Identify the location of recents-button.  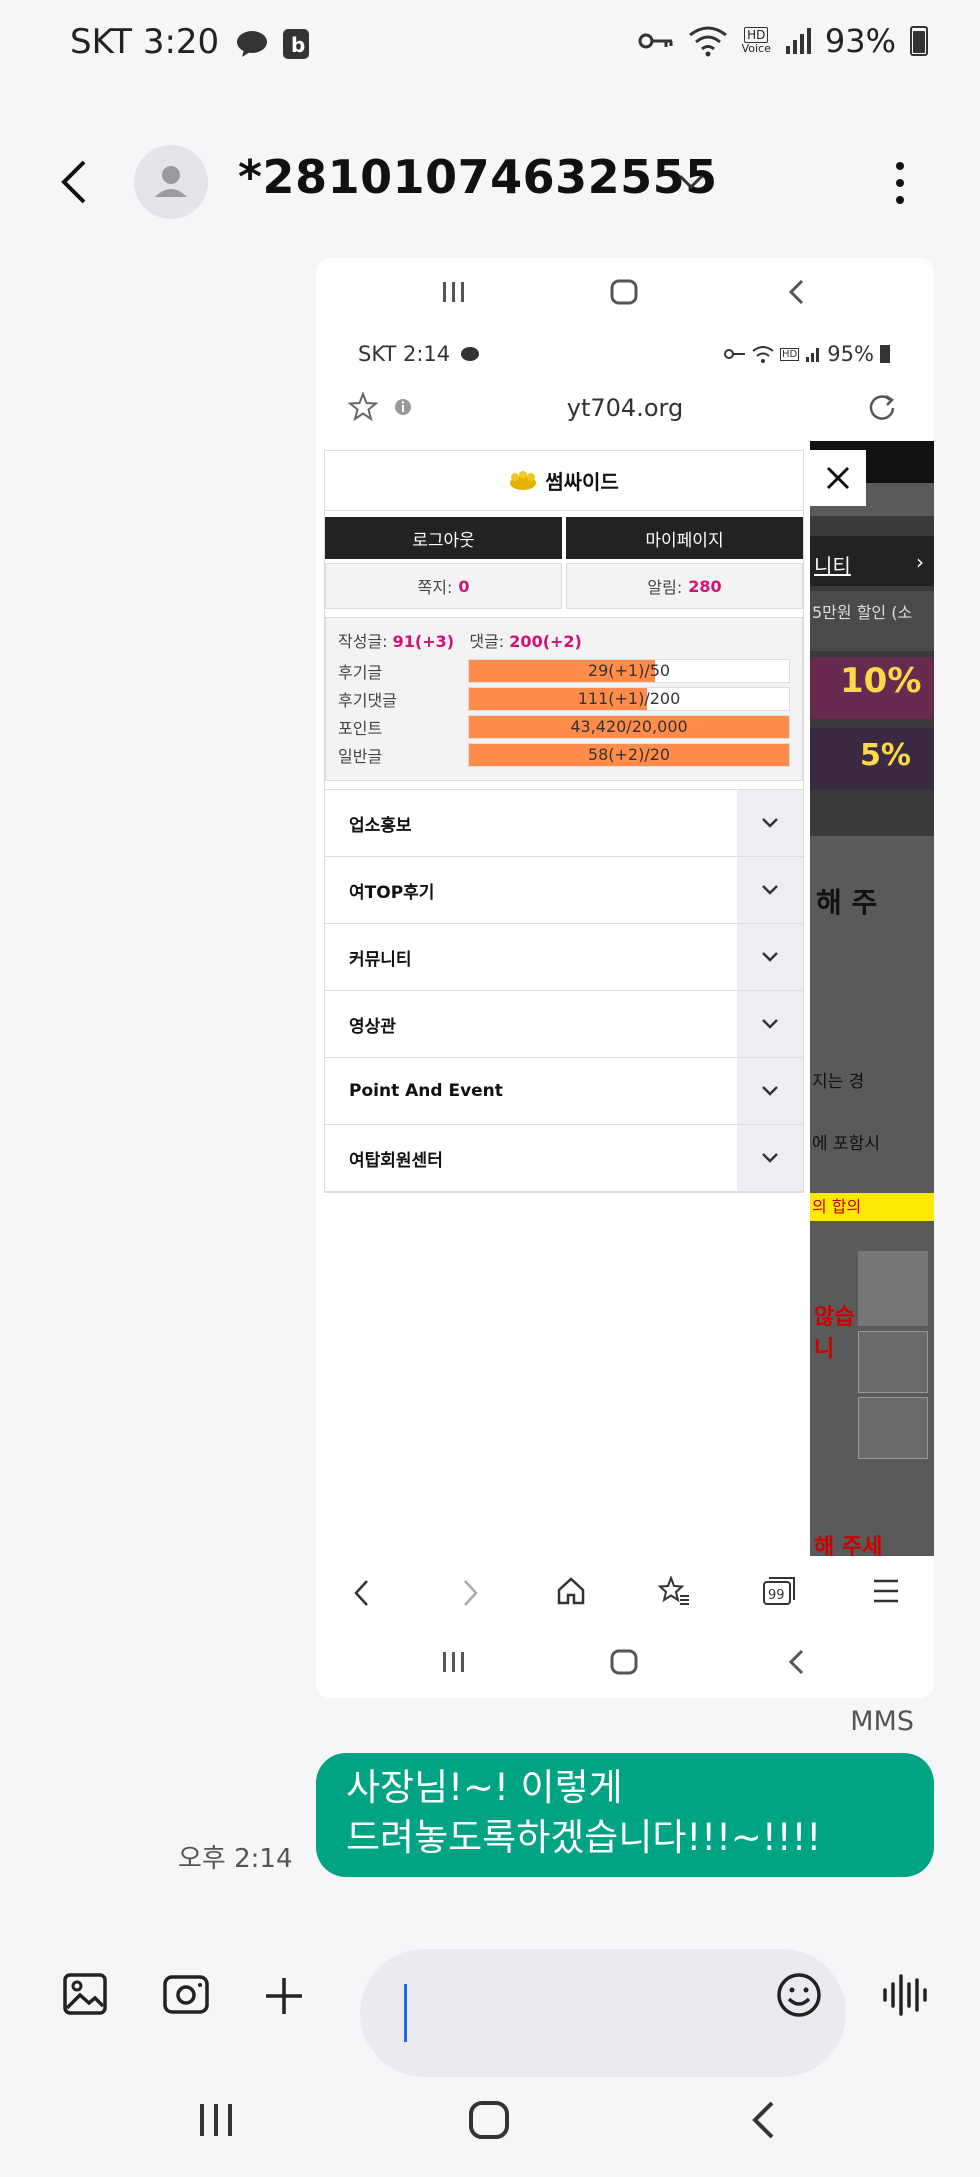
(216, 2120).